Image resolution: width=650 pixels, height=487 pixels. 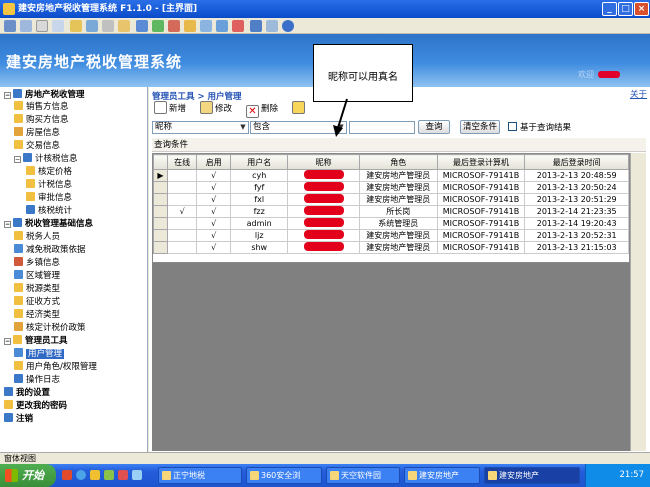 What do you see at coordinates (288, 26) in the screenshot?
I see `help-icon` at bounding box center [288, 26].